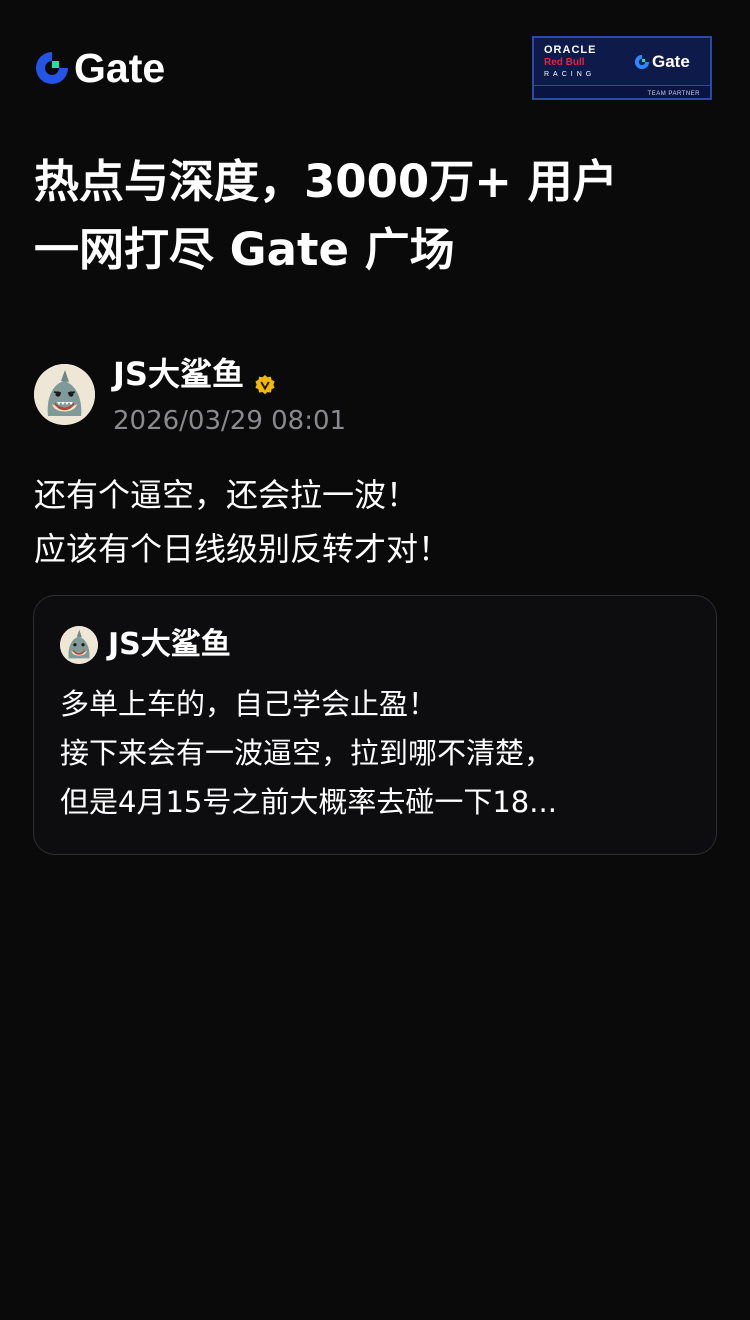  Describe the element at coordinates (564, 62) in the screenshot. I see `partner-redbull-text: Red Bull` at that location.